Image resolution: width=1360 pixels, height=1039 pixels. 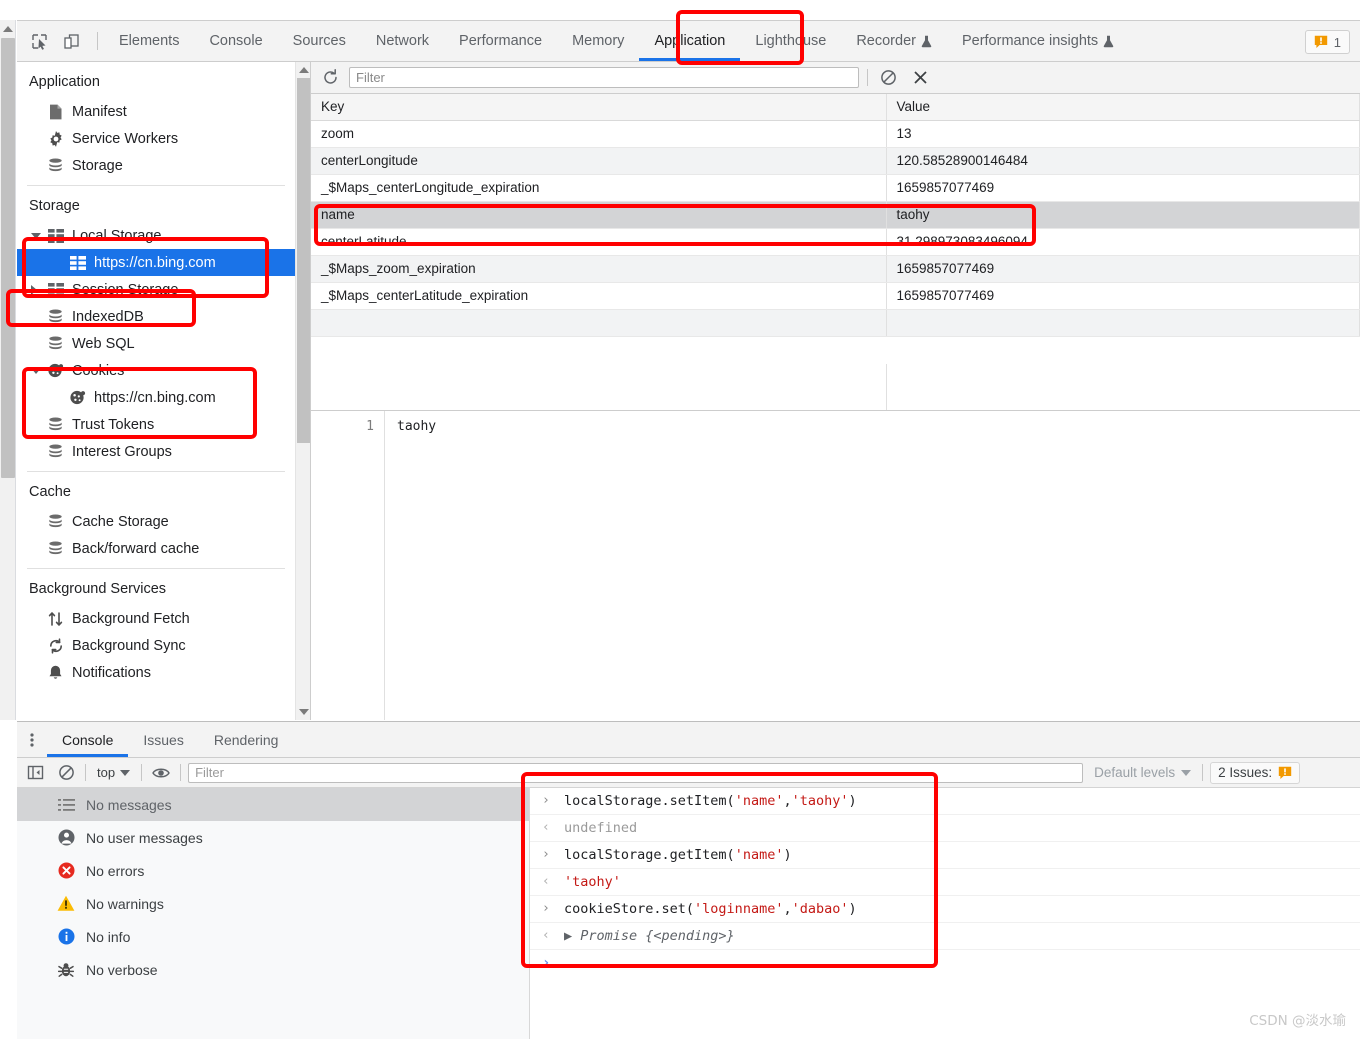 What do you see at coordinates (34, 289) in the screenshot?
I see `twisty-closed-icon` at bounding box center [34, 289].